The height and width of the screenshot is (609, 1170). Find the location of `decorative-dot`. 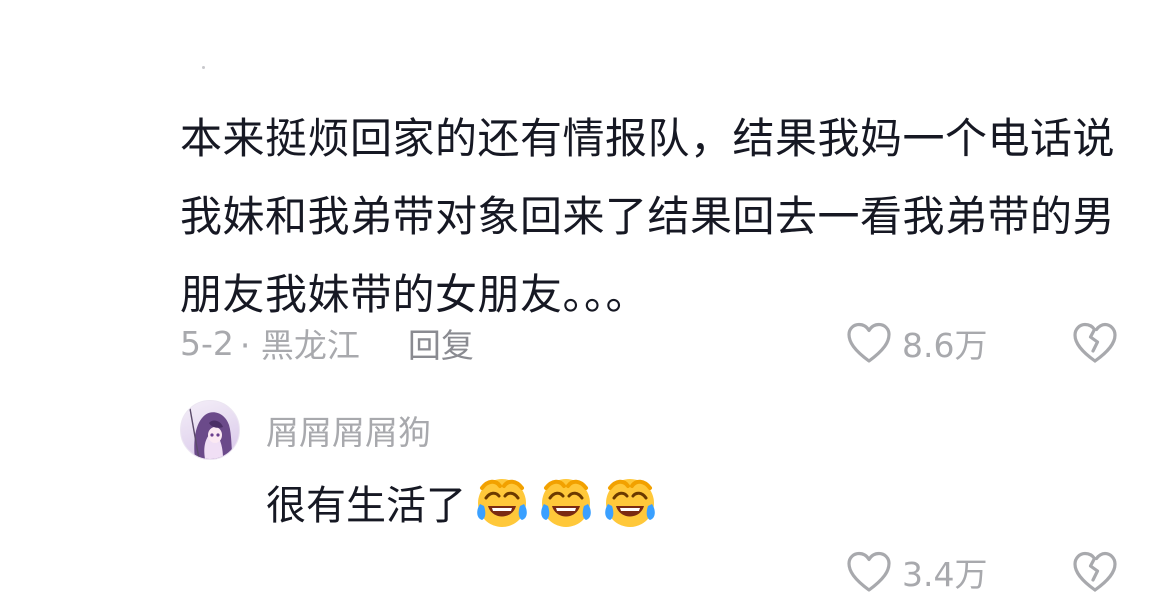

decorative-dot is located at coordinates (203, 67).